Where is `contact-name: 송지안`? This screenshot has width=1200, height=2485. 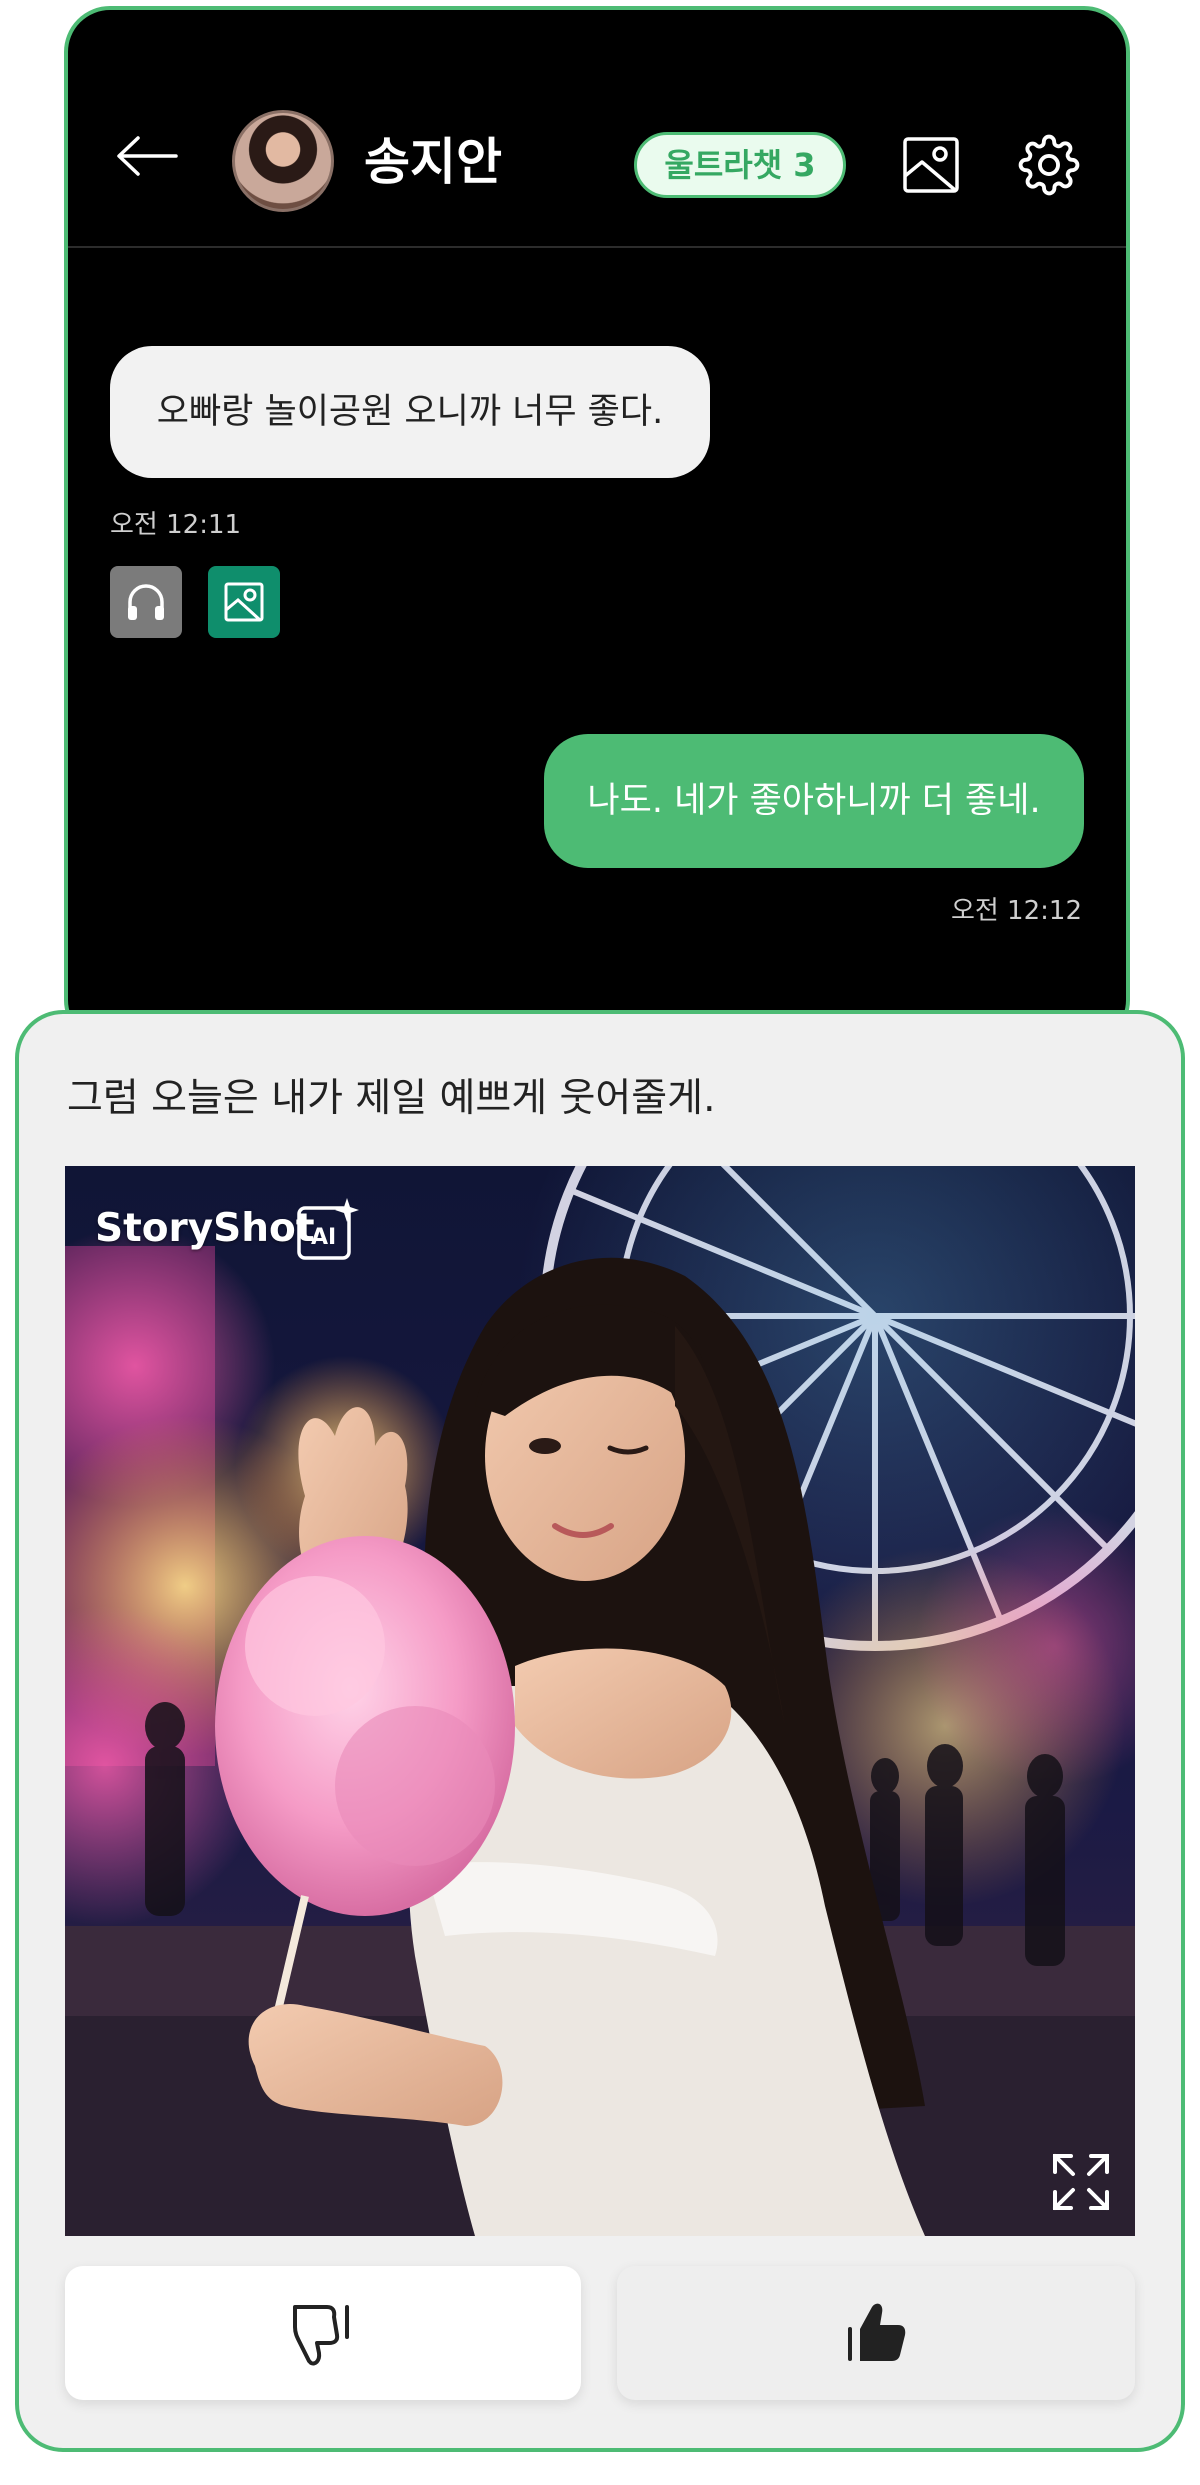 contact-name: 송지안 is located at coordinates (433, 162).